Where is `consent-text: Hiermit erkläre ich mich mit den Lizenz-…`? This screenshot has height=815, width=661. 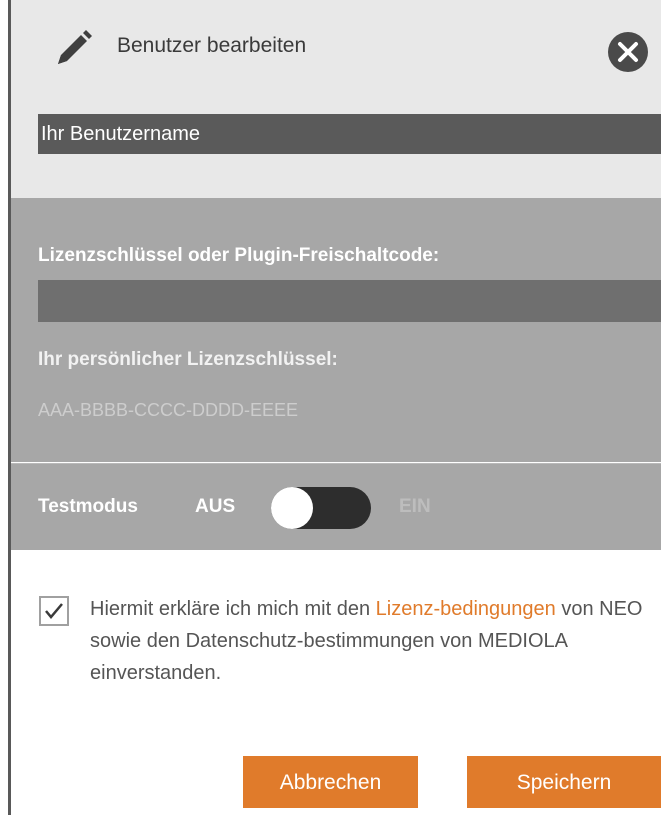
consent-text: Hiermit erkläre ich mich mit den Lizenz-… is located at coordinates (370, 641).